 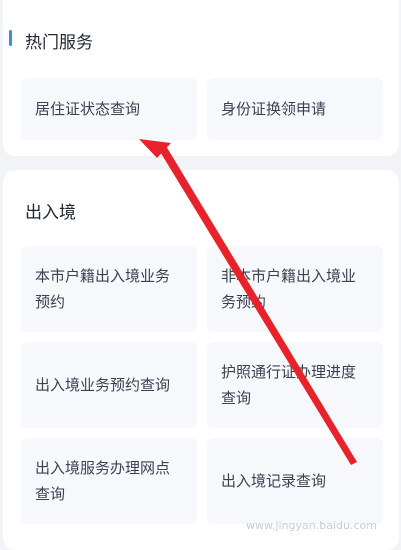 I want to click on section-title-hot-services: 热门服务, so click(x=59, y=43).